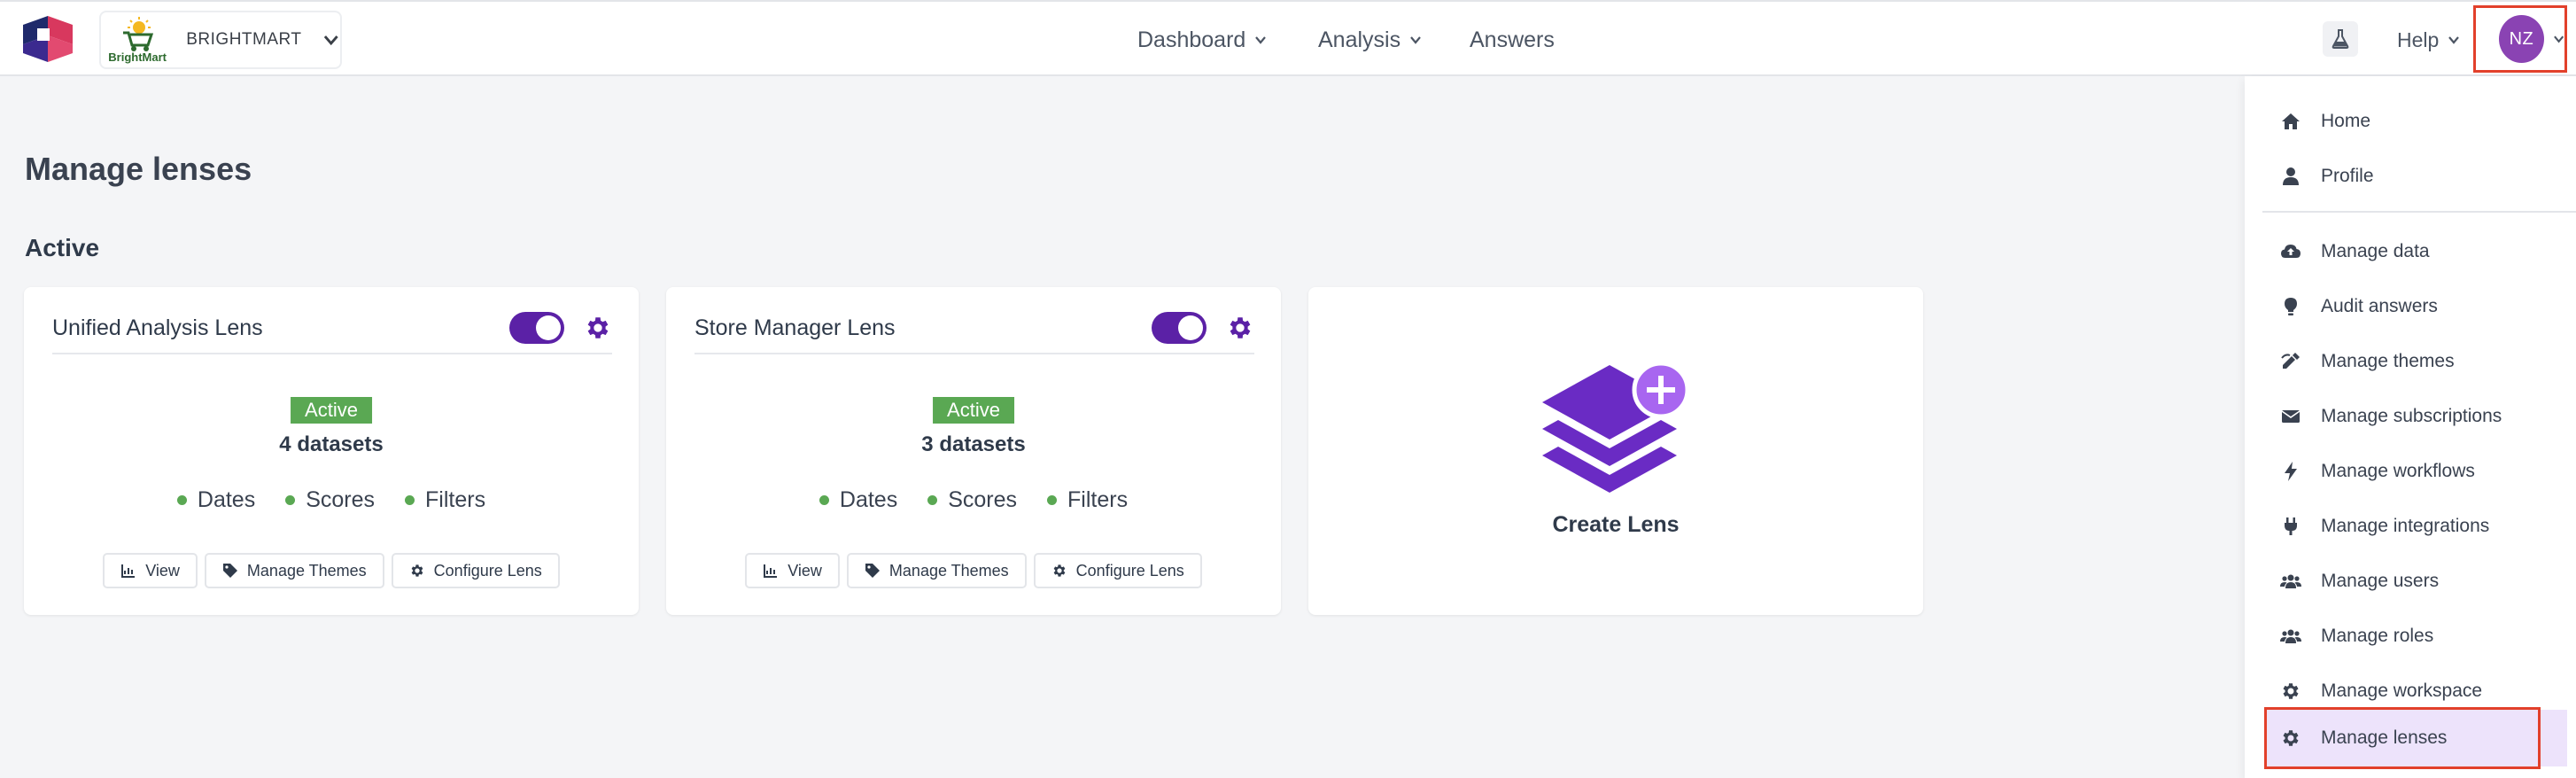 The image size is (2576, 778). Describe the element at coordinates (244, 39) in the screenshot. I see `tenant-name: BRIGHTMART` at that location.